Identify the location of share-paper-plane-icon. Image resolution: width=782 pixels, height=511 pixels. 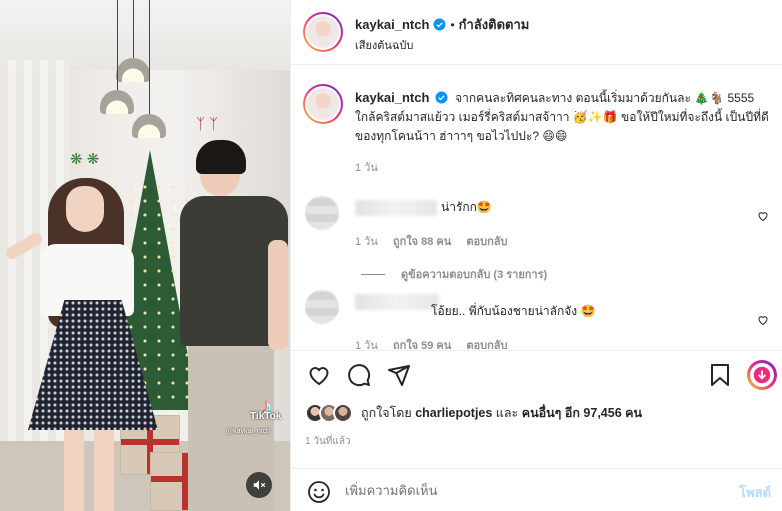
(399, 375).